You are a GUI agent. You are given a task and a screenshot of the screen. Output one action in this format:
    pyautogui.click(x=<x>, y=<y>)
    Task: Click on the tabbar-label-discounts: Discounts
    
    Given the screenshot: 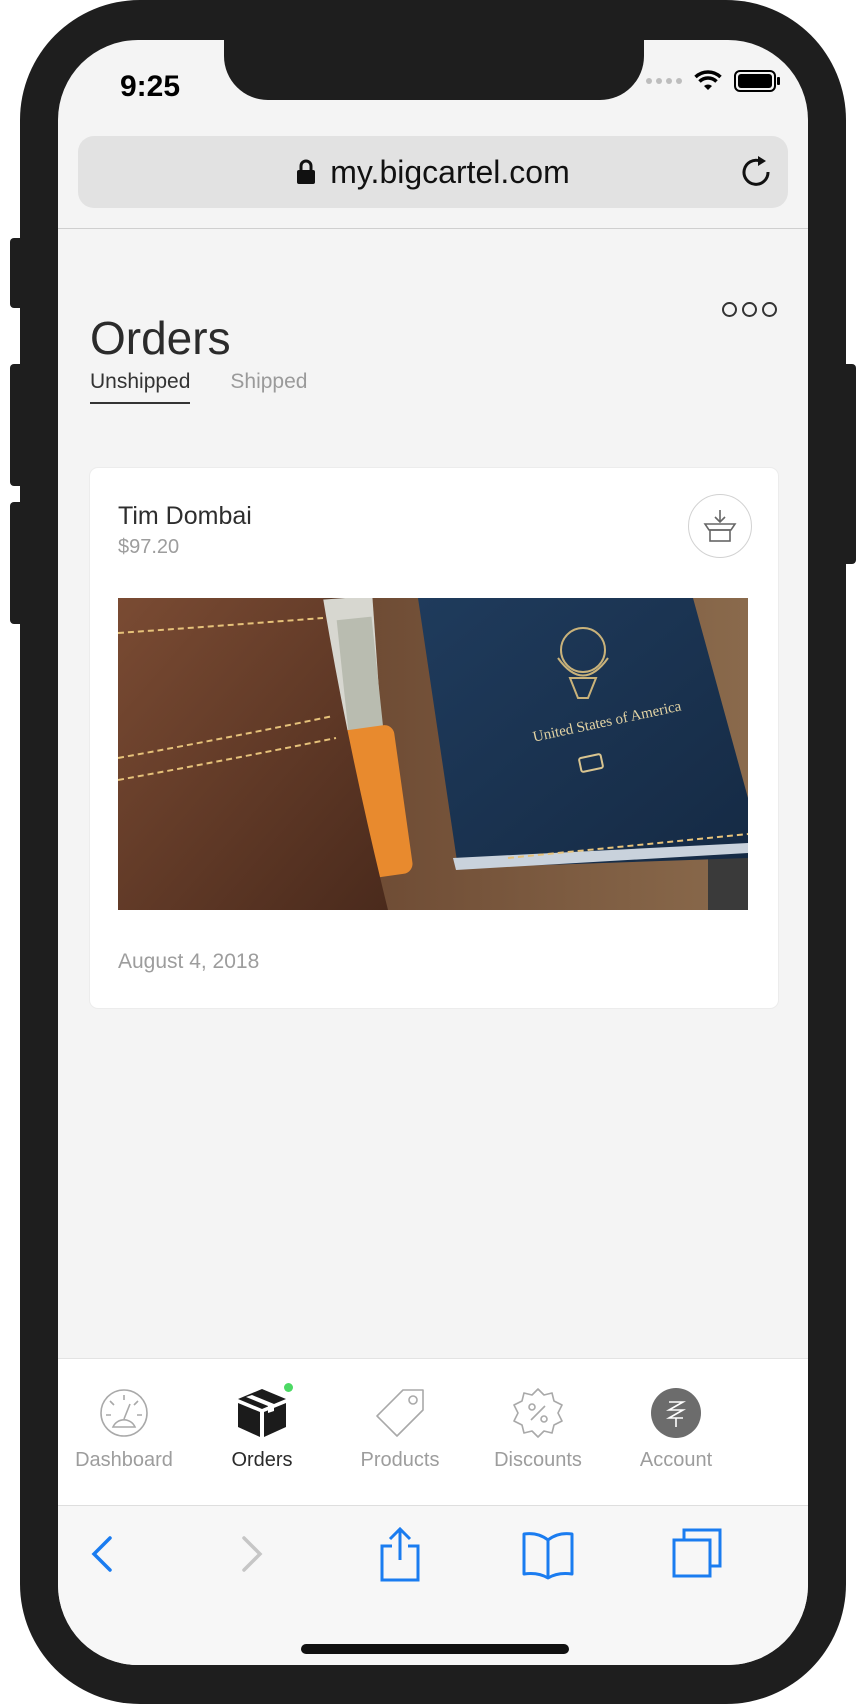 What is the action you would take?
    pyautogui.click(x=538, y=1460)
    